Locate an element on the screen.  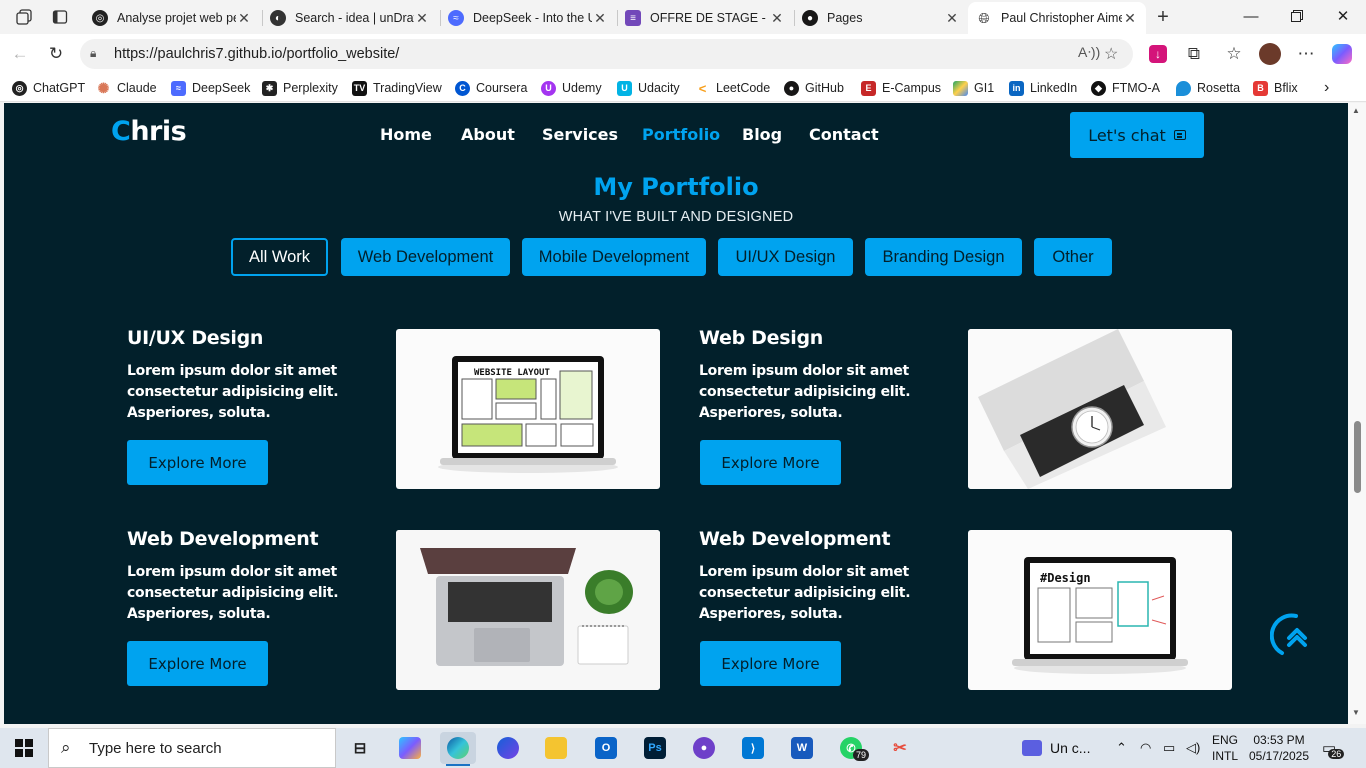
scroll-up-arrow-icon: ▲ is located at coordinates (1356, 110).